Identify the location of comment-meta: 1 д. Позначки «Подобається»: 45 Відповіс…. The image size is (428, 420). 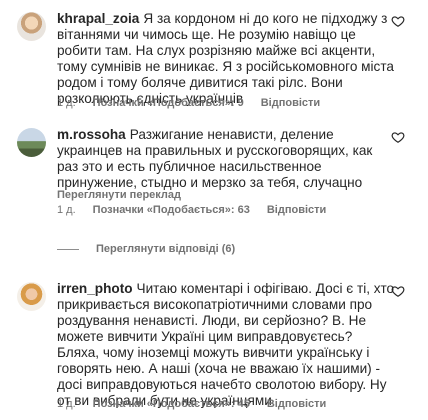
(191, 404).